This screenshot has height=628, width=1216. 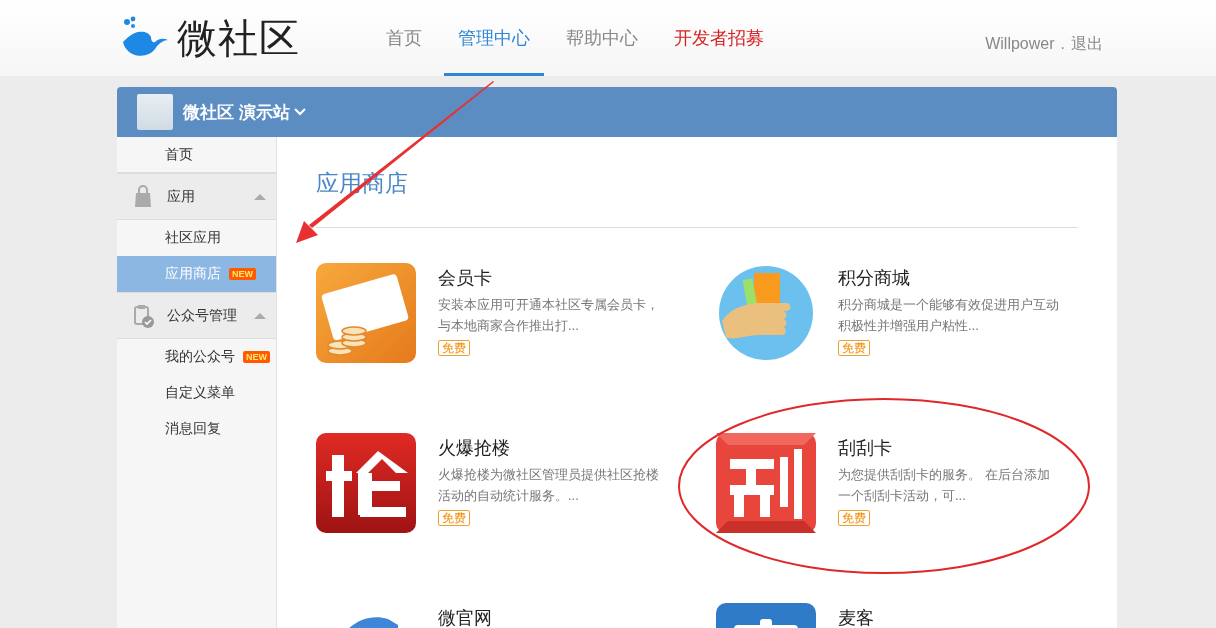 What do you see at coordinates (404, 38) in the screenshot?
I see `nav-tab: 首页` at bounding box center [404, 38].